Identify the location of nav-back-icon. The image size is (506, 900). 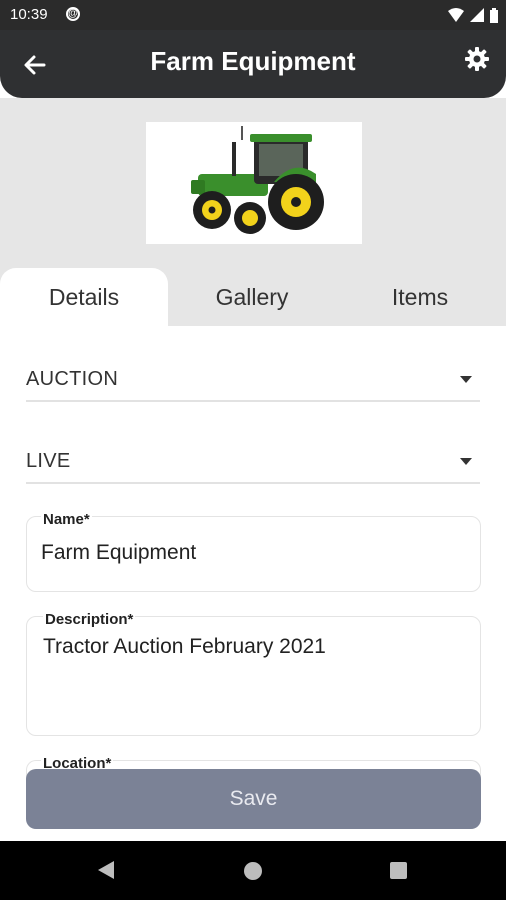
(106, 870).